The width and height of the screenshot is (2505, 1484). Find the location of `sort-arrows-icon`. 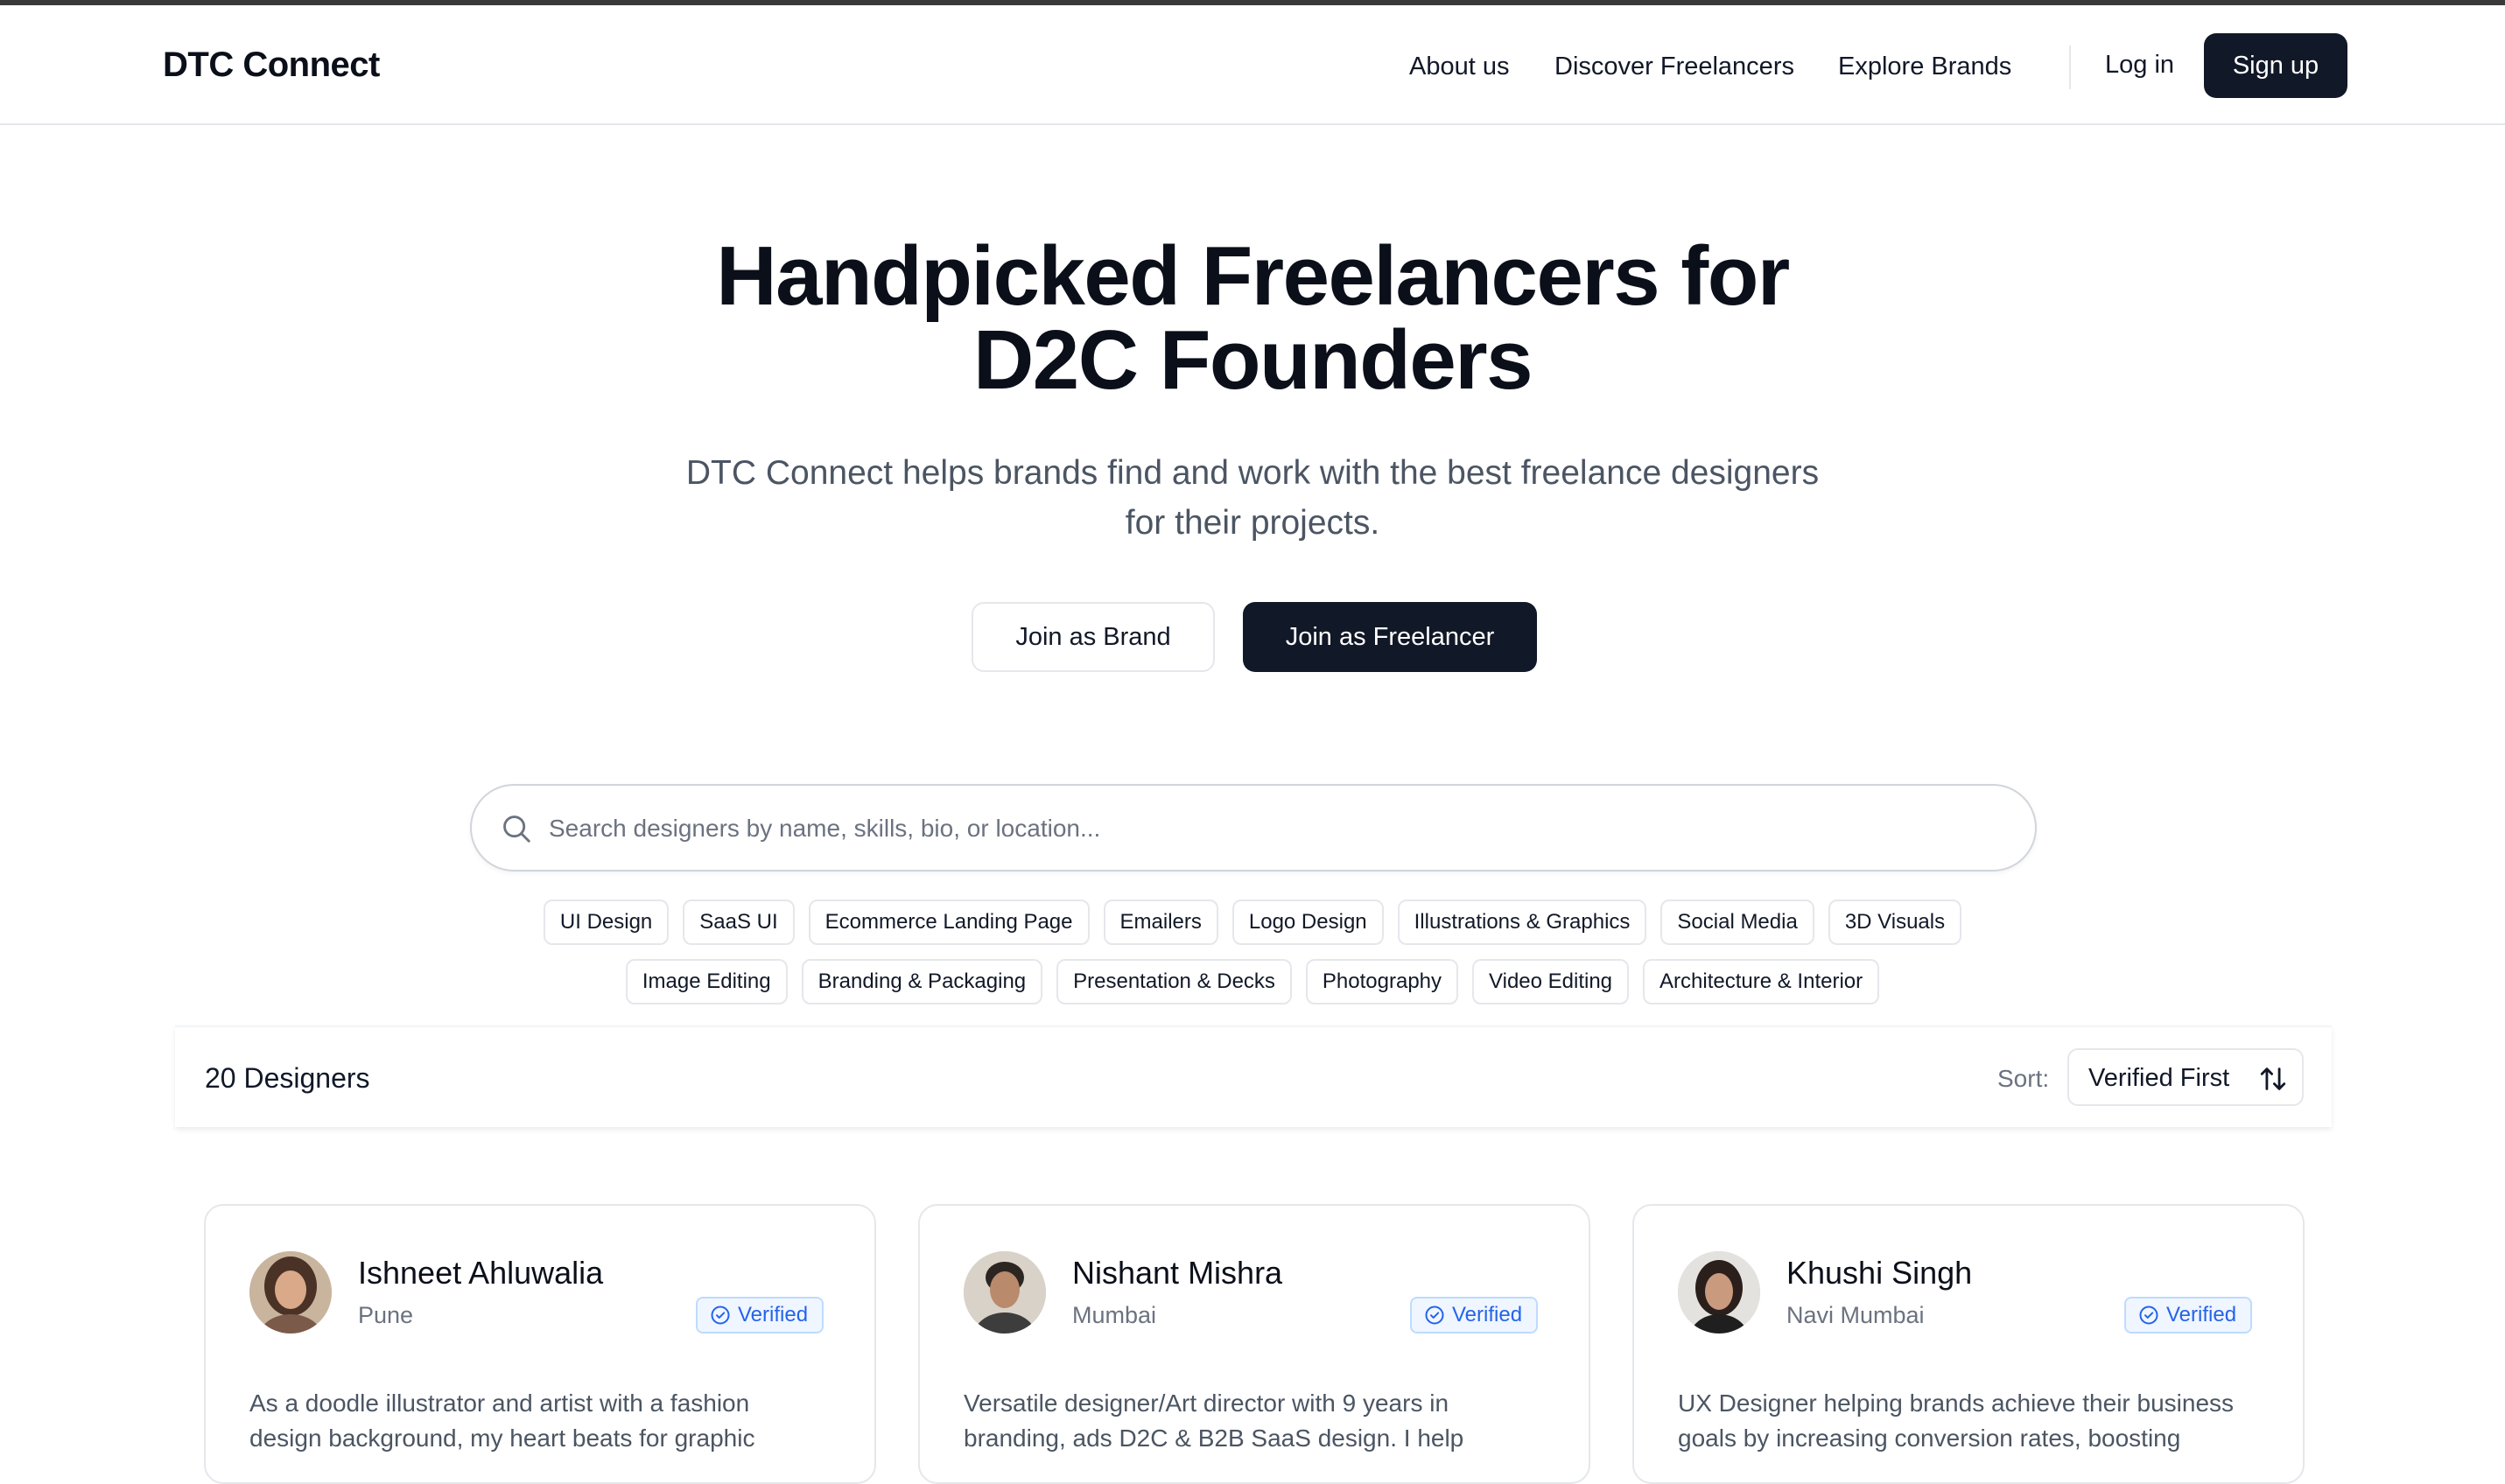

sort-arrows-icon is located at coordinates (2273, 1079).